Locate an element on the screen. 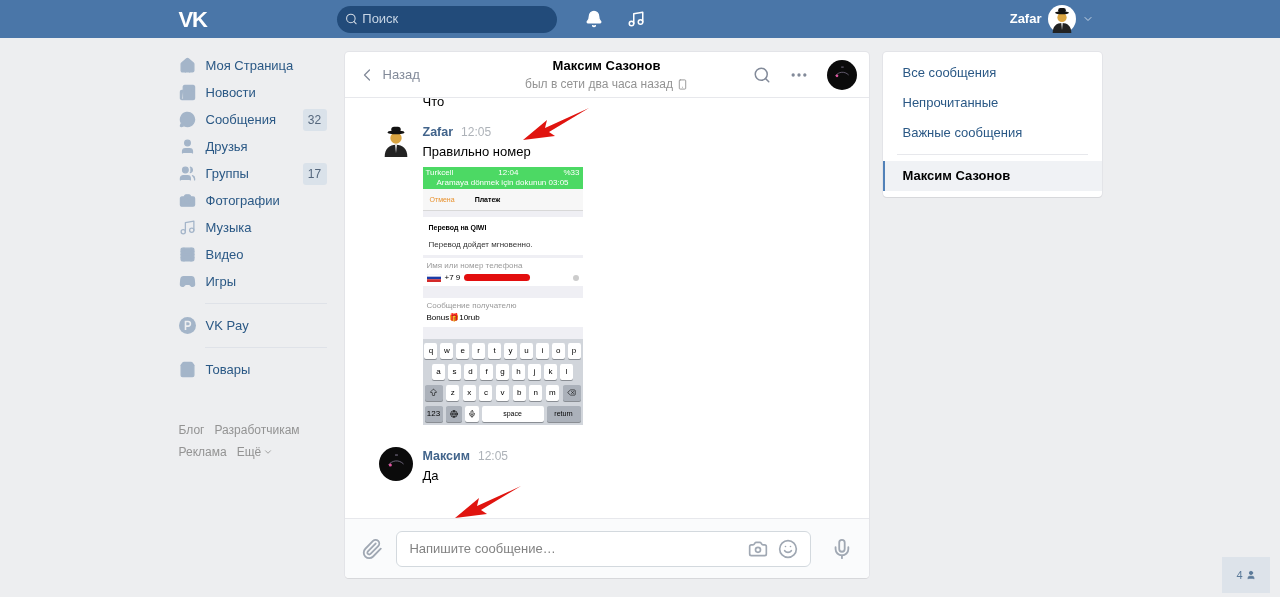  keyboard-key: x is located at coordinates (469, 392).